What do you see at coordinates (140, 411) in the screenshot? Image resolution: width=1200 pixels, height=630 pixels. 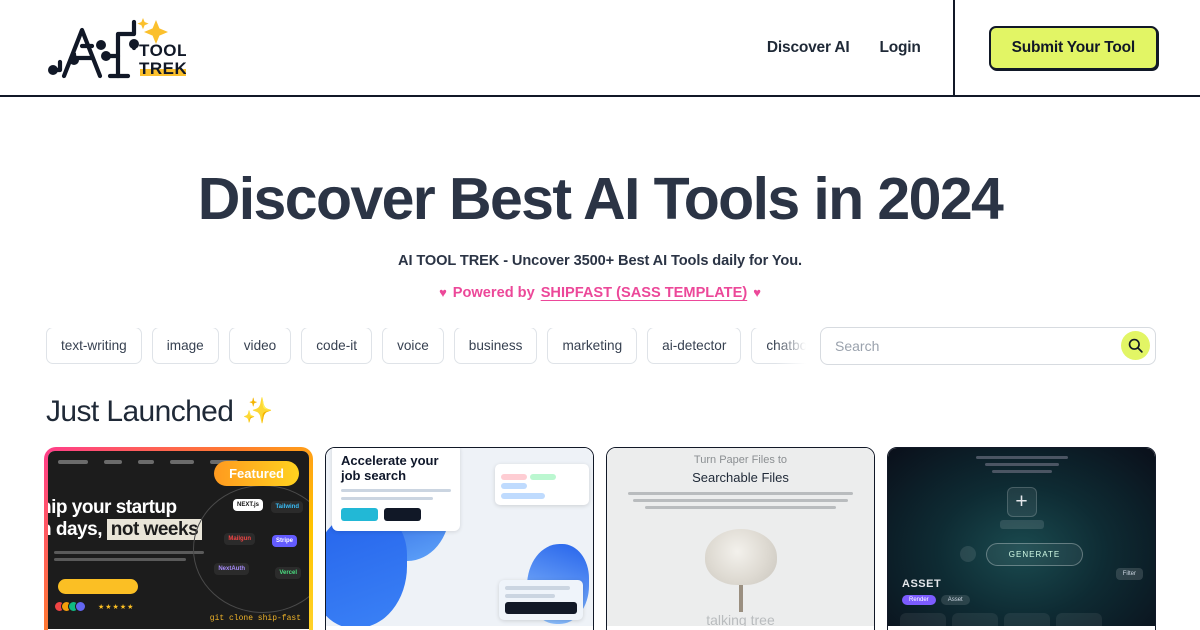 I see `section-heading-label: Just Launched` at bounding box center [140, 411].